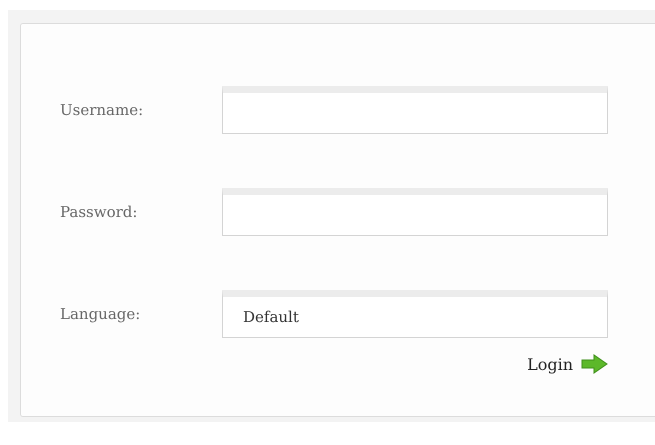  Describe the element at coordinates (415, 212) in the screenshot. I see `password-field` at that location.